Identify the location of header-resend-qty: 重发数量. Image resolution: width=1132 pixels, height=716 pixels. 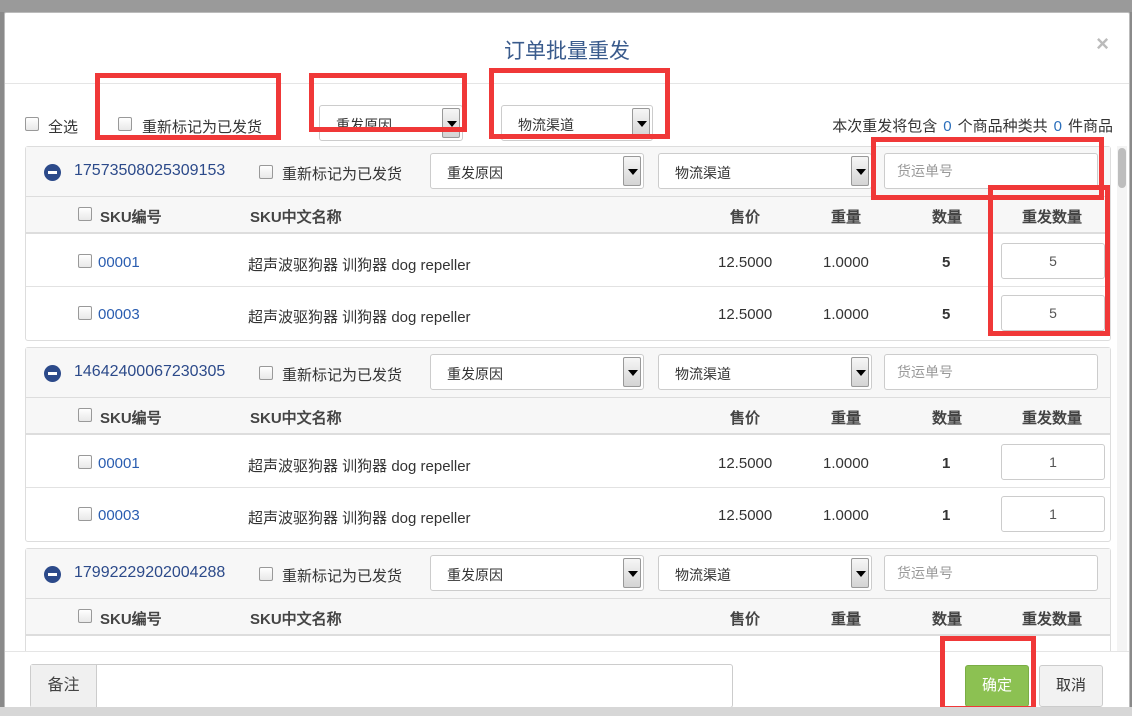
(1052, 619).